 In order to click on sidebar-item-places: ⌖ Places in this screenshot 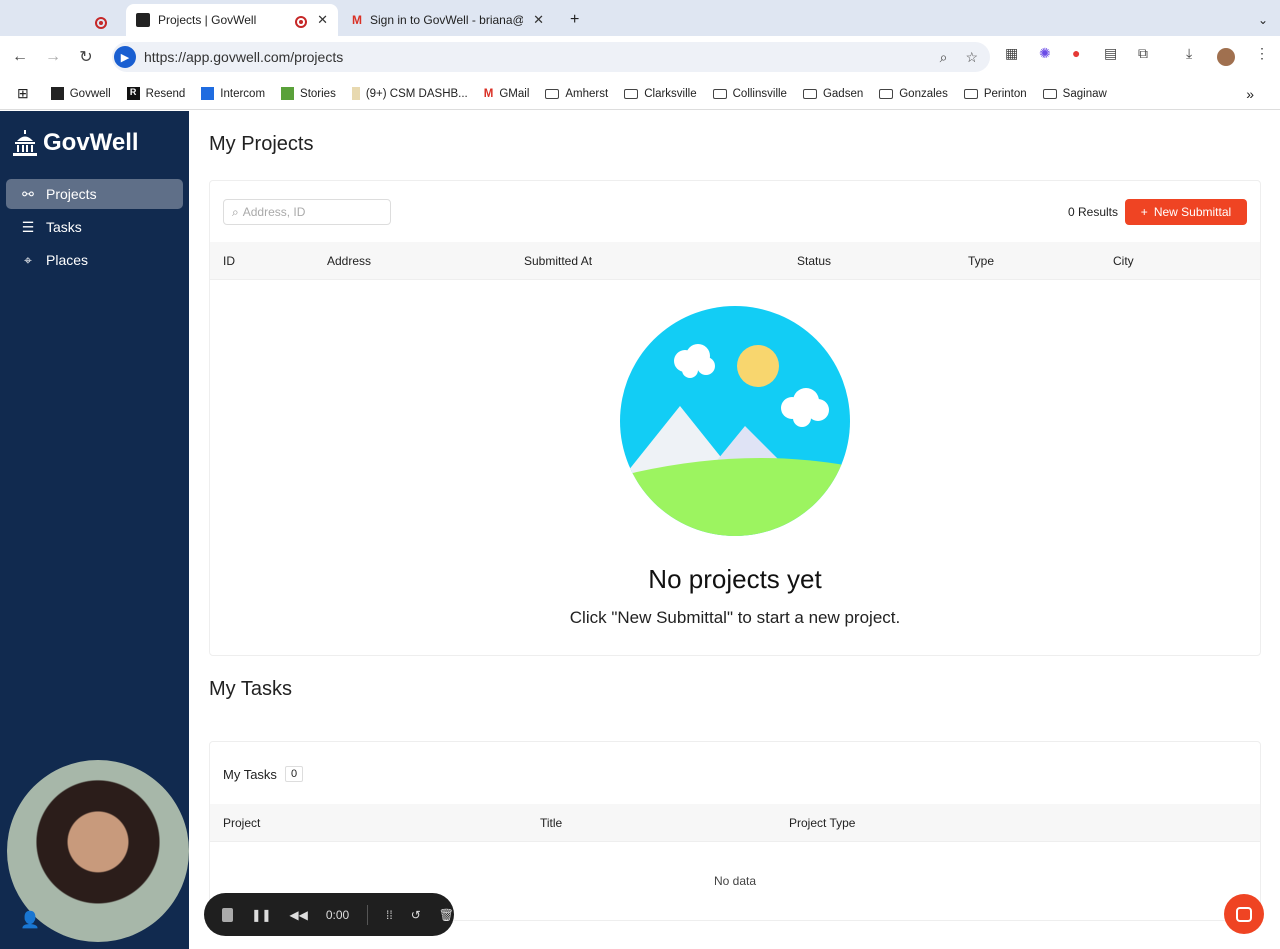, I will do `click(94, 260)`.